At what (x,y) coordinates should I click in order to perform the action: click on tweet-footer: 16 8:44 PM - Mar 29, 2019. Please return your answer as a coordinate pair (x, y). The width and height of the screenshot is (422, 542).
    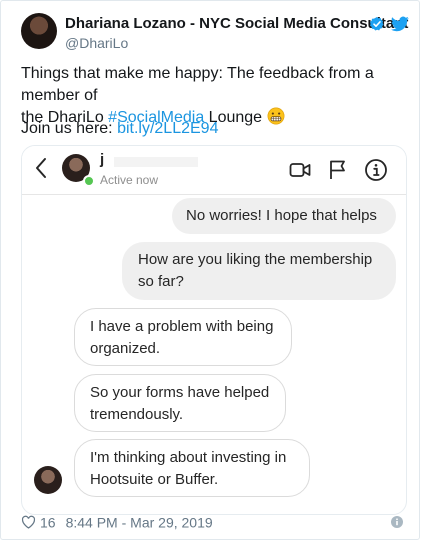
    Looking at the image, I should click on (117, 521).